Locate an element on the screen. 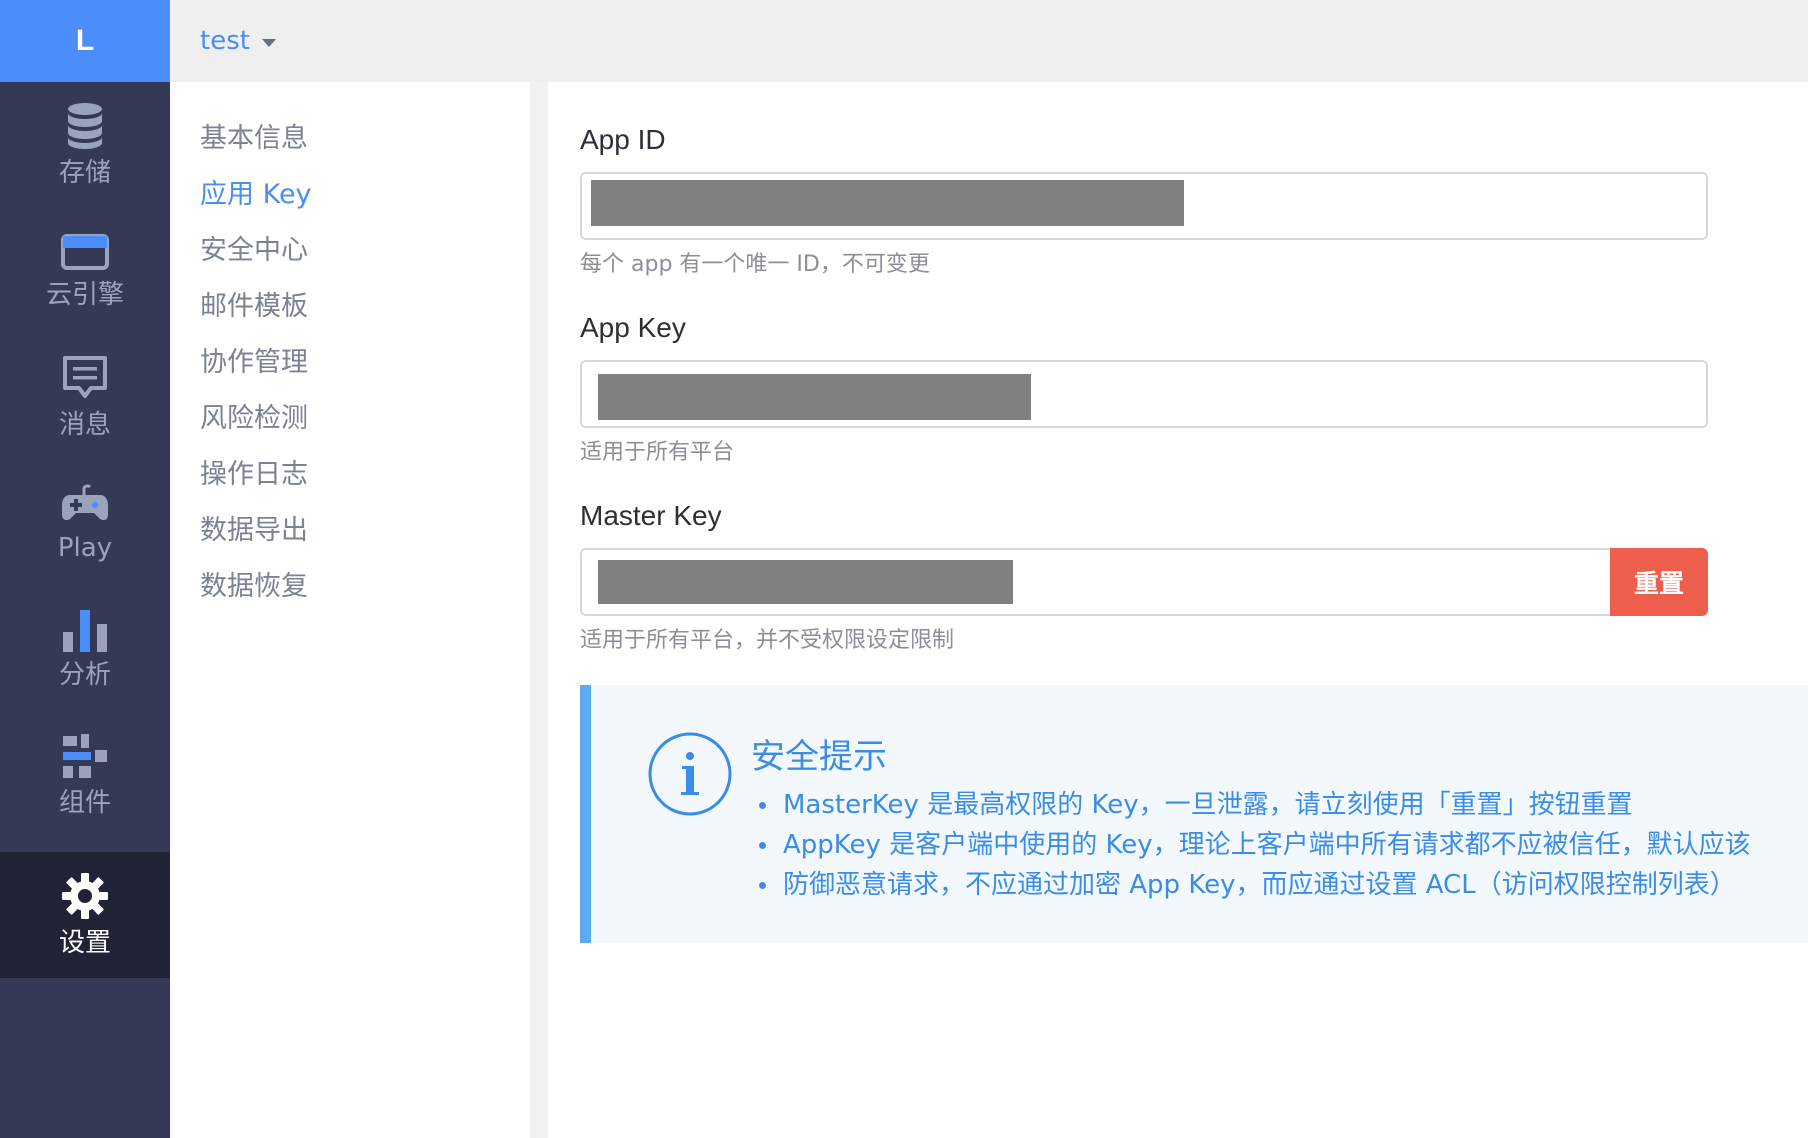 This screenshot has width=1808, height=1138. database-icon is located at coordinates (85, 126).